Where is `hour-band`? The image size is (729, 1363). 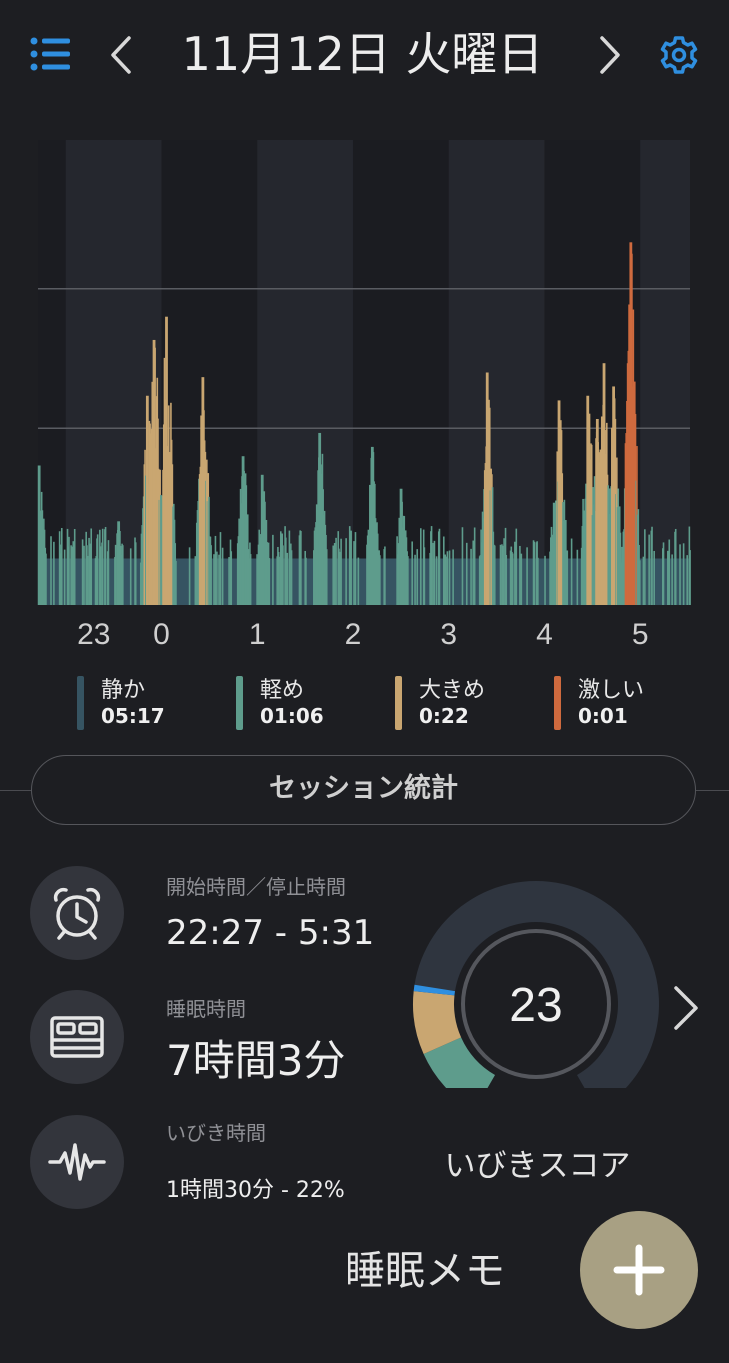
hour-band is located at coordinates (665, 372).